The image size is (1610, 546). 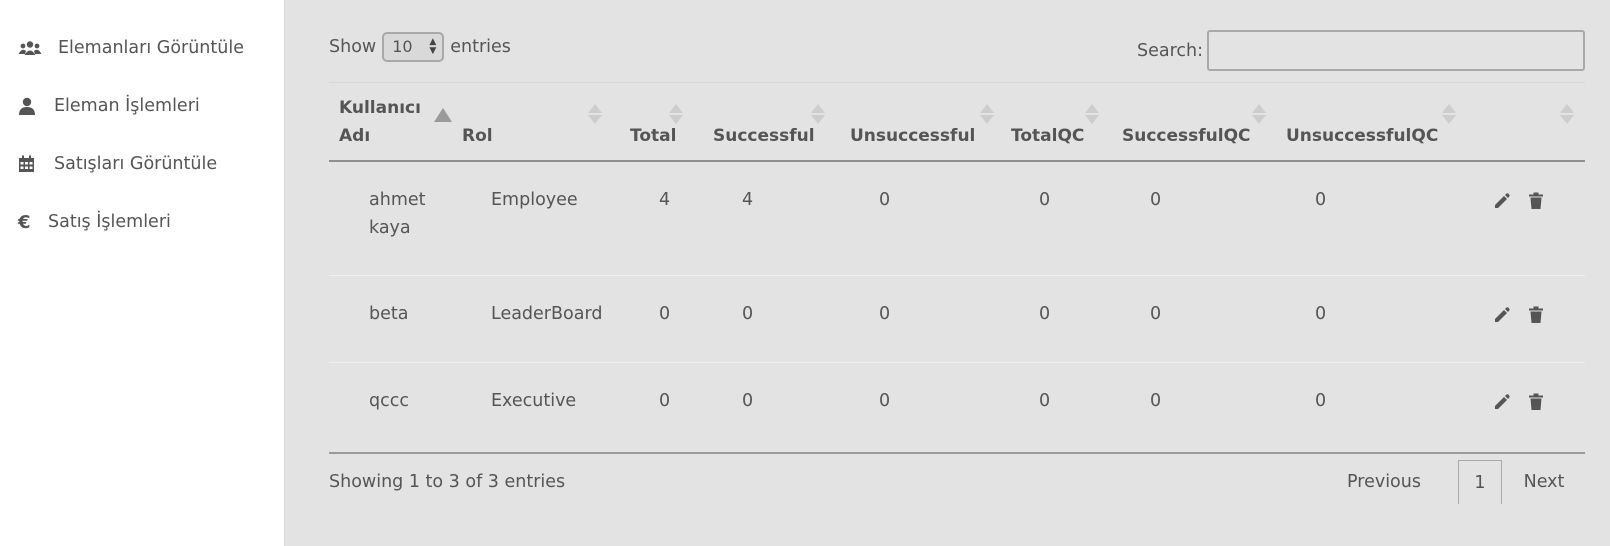 I want to click on table-info: Showing 1 to 3 of 3 entries, so click(x=447, y=482).